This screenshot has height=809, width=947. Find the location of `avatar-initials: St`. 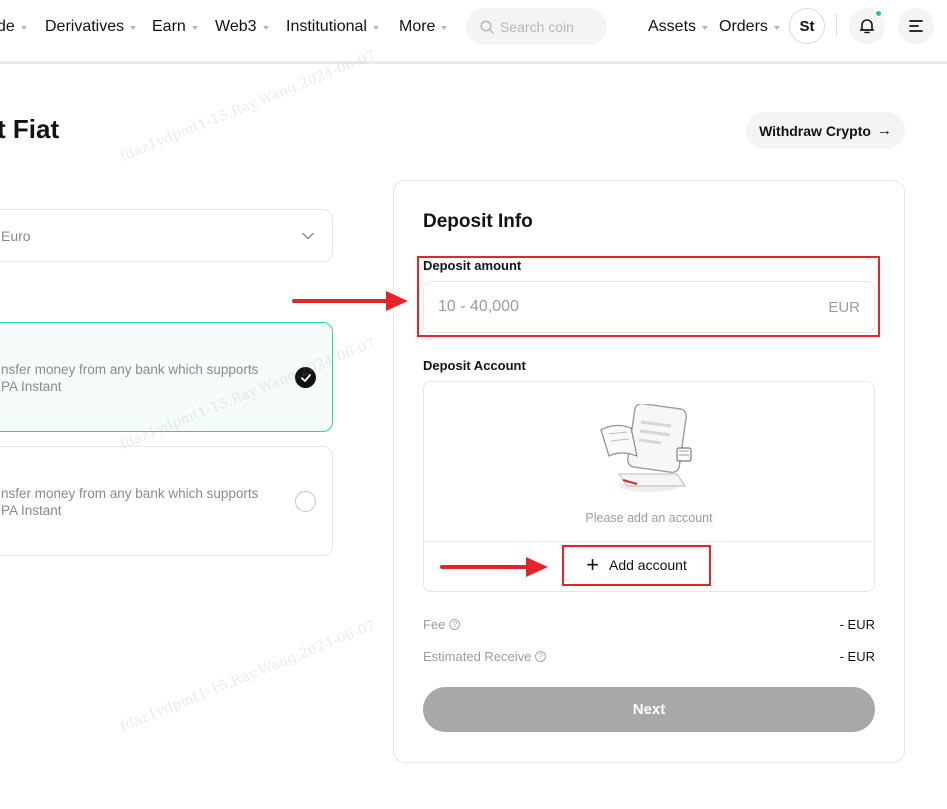

avatar-initials: St is located at coordinates (807, 26).